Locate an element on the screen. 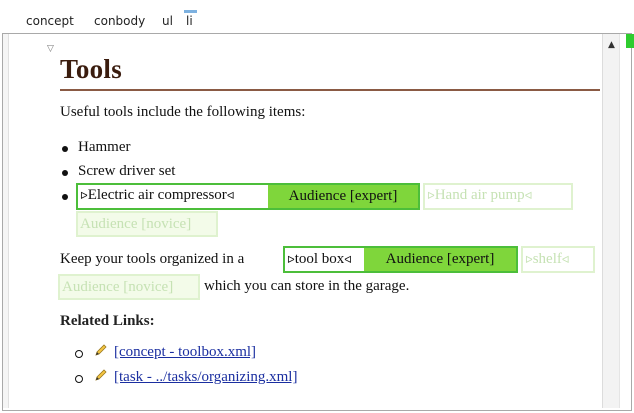  breadcrumb-item-conbody: conbody is located at coordinates (119, 21).